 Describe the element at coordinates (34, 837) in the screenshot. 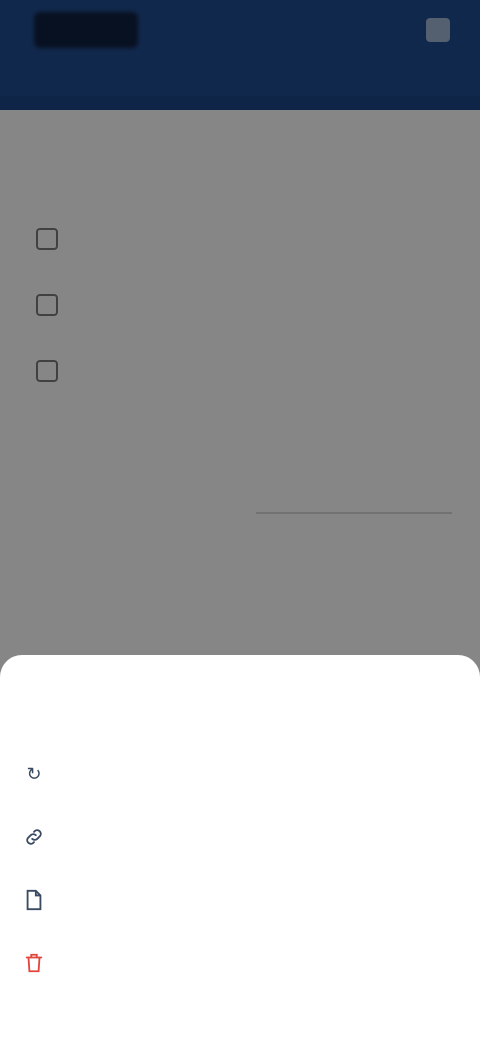

I see `link-icon` at that location.